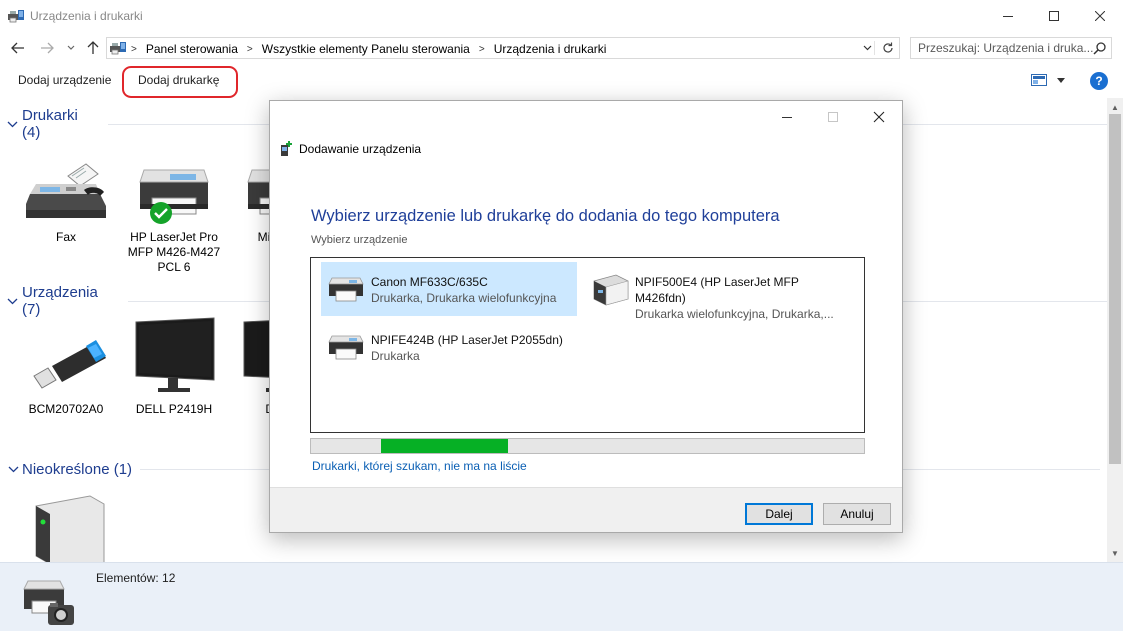 This screenshot has width=1123, height=631. What do you see at coordinates (561, 16) in the screenshot?
I see `title-bar: Urządzenia i drukarki` at bounding box center [561, 16].